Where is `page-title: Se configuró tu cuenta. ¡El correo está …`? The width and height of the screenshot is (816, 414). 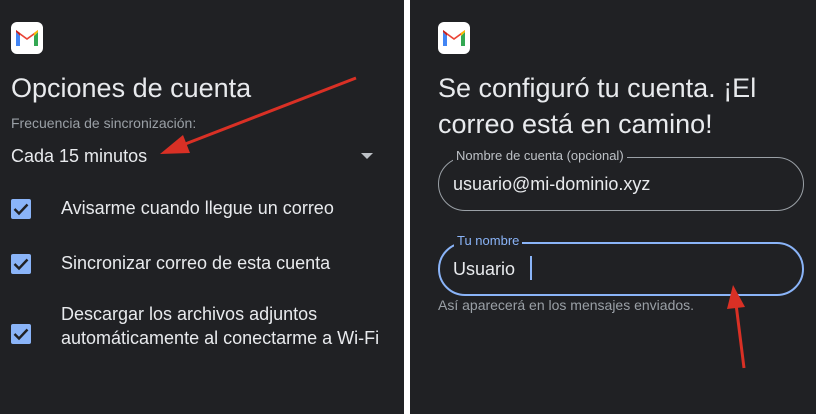 page-title: Se configuró tu cuenta. ¡El correo está … is located at coordinates (597, 106).